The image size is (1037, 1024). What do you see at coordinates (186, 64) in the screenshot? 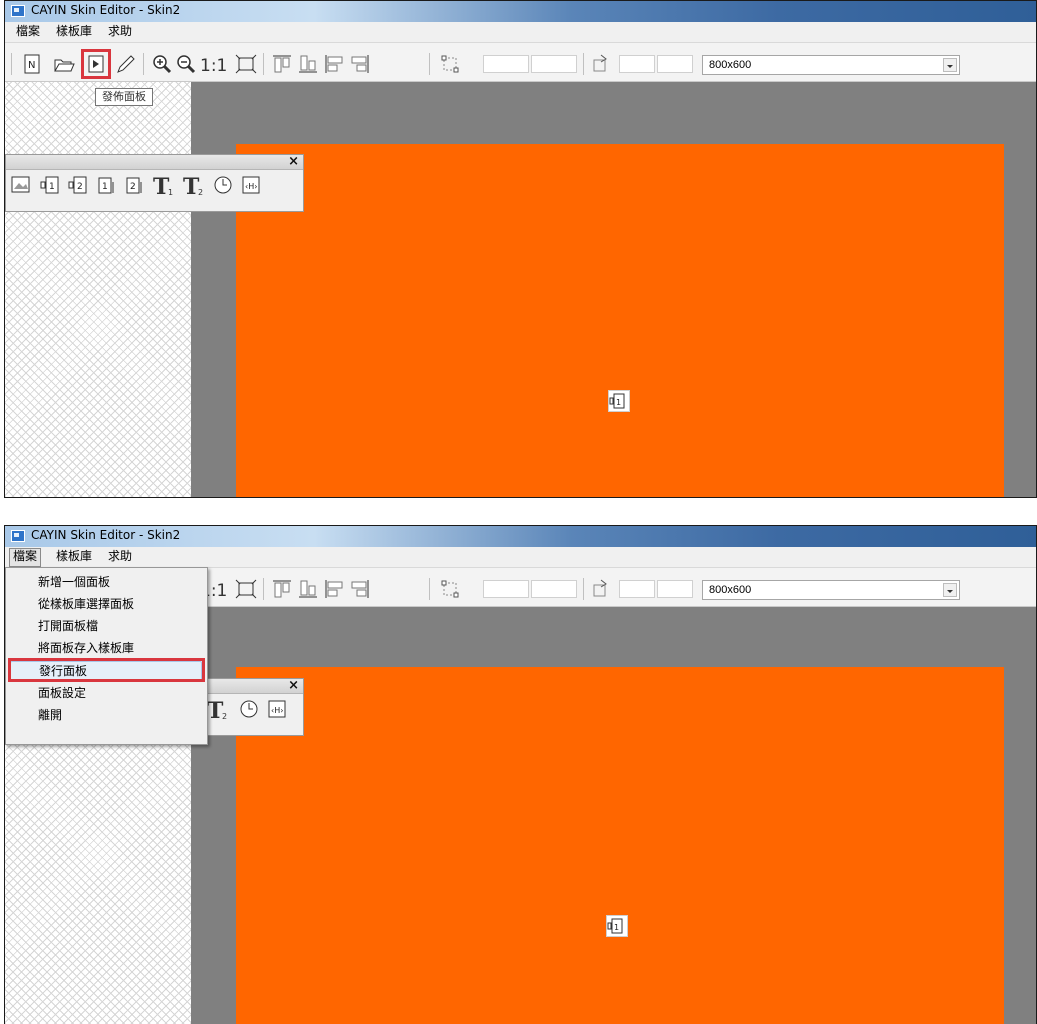
I see `zoom-out-icon` at bounding box center [186, 64].